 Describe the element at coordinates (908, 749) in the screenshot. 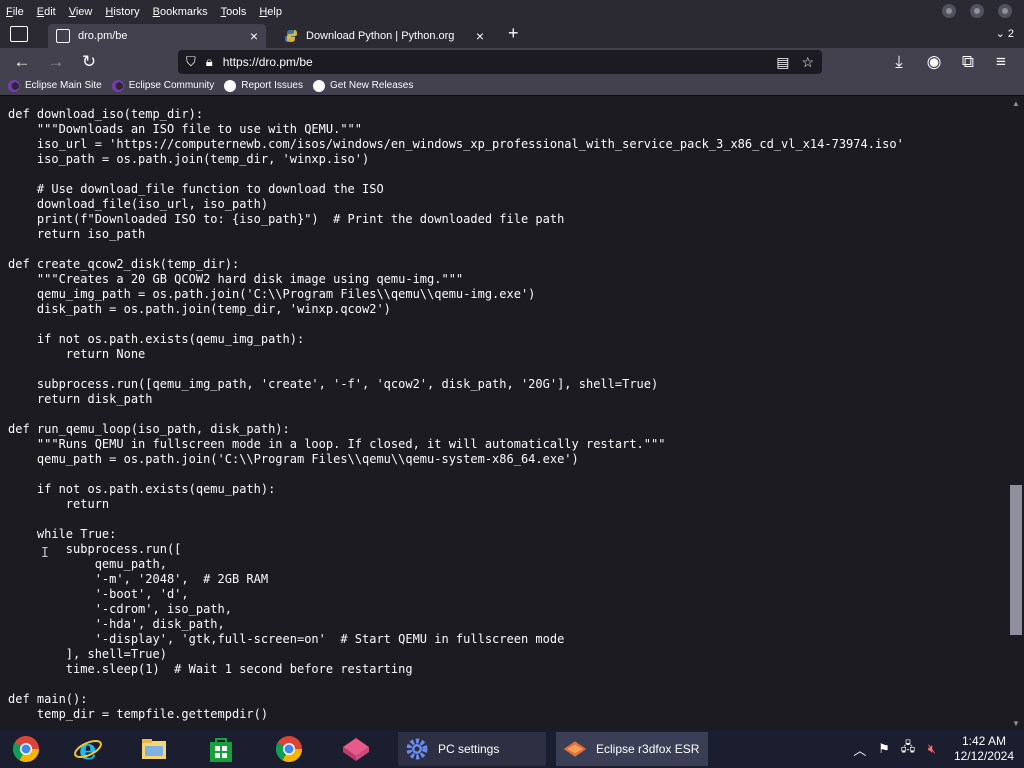

I see `network-icon: 🖧︎` at that location.